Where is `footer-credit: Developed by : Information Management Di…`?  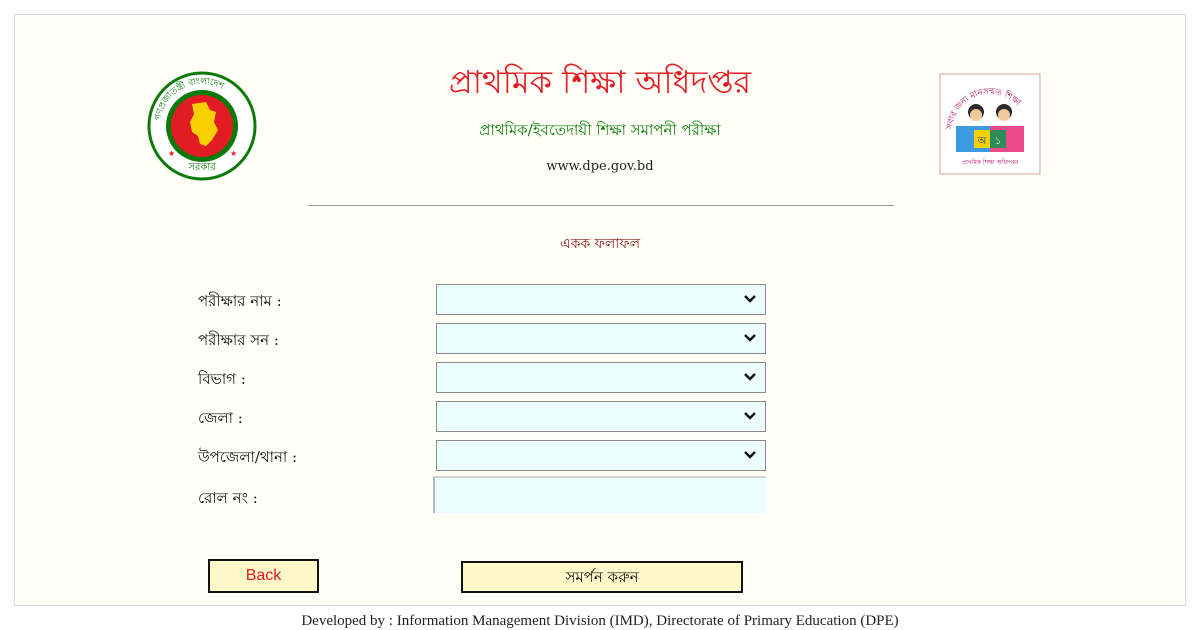
footer-credit: Developed by : Information Management Di… is located at coordinates (600, 621).